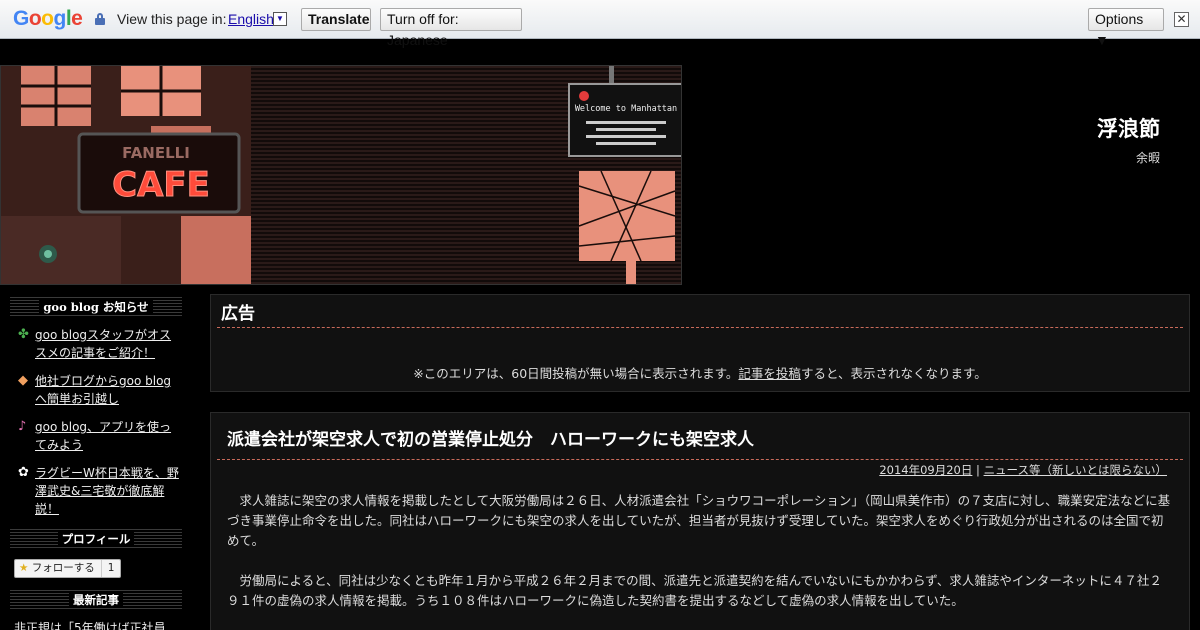 This screenshot has width=1200, height=630. I want to click on blog-description: 余暇, so click(1147, 158).